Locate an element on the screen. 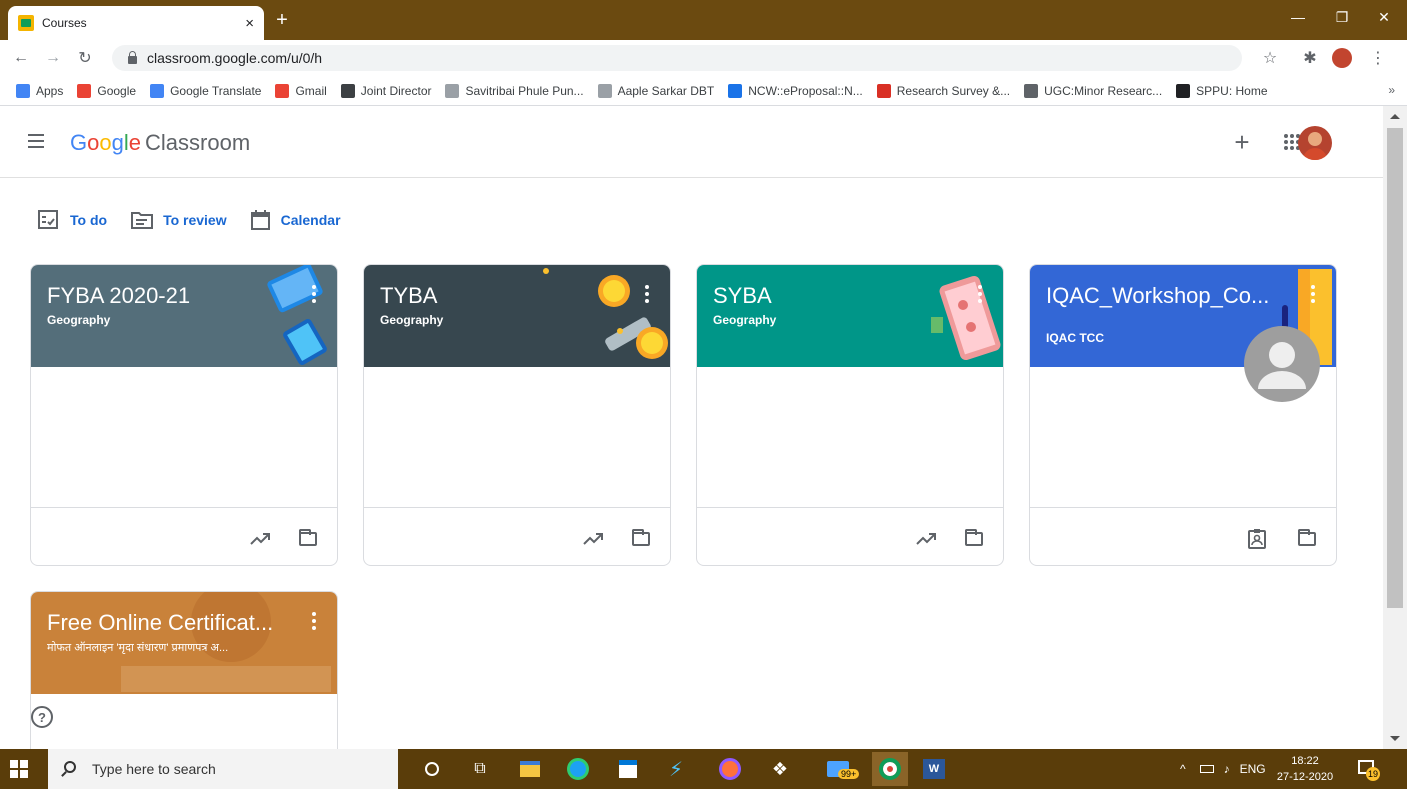 Image resolution: width=1407 pixels, height=789 pixels. todo-label: To do is located at coordinates (89, 220).